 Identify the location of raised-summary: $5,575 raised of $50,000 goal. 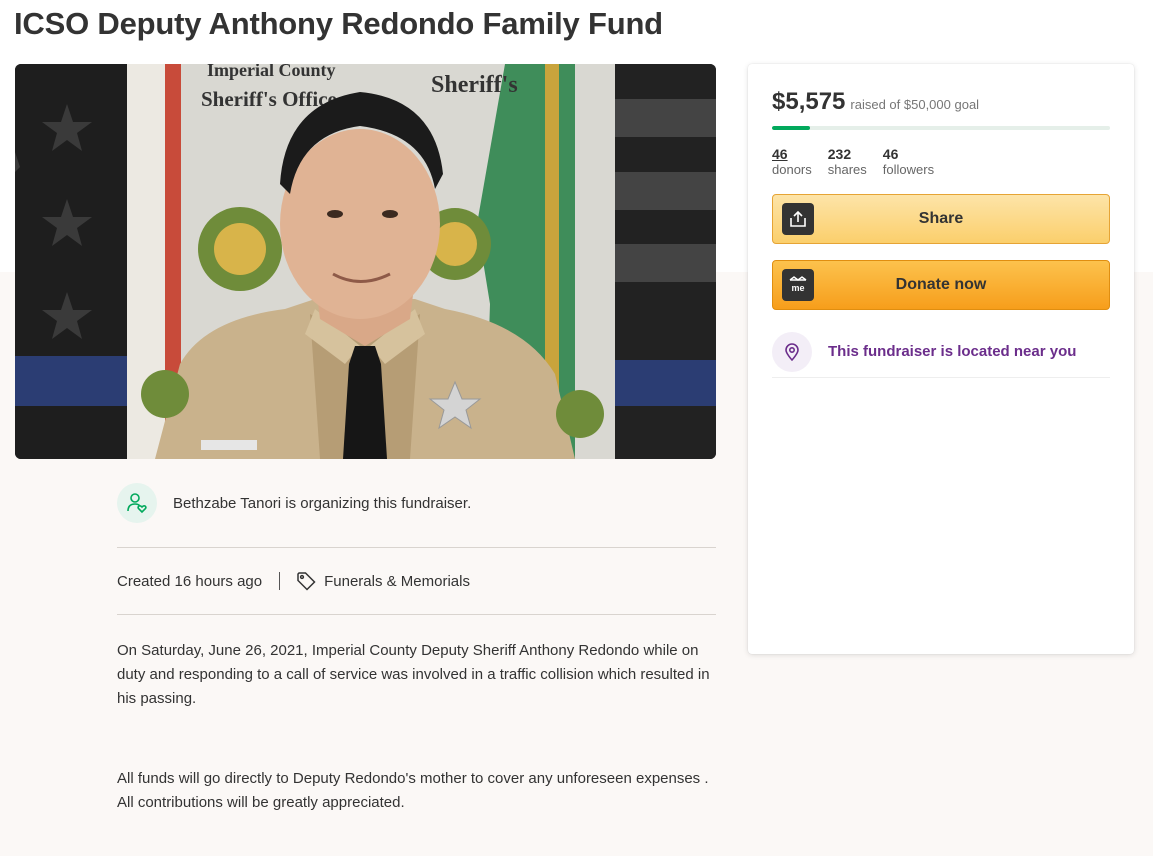
(875, 102).